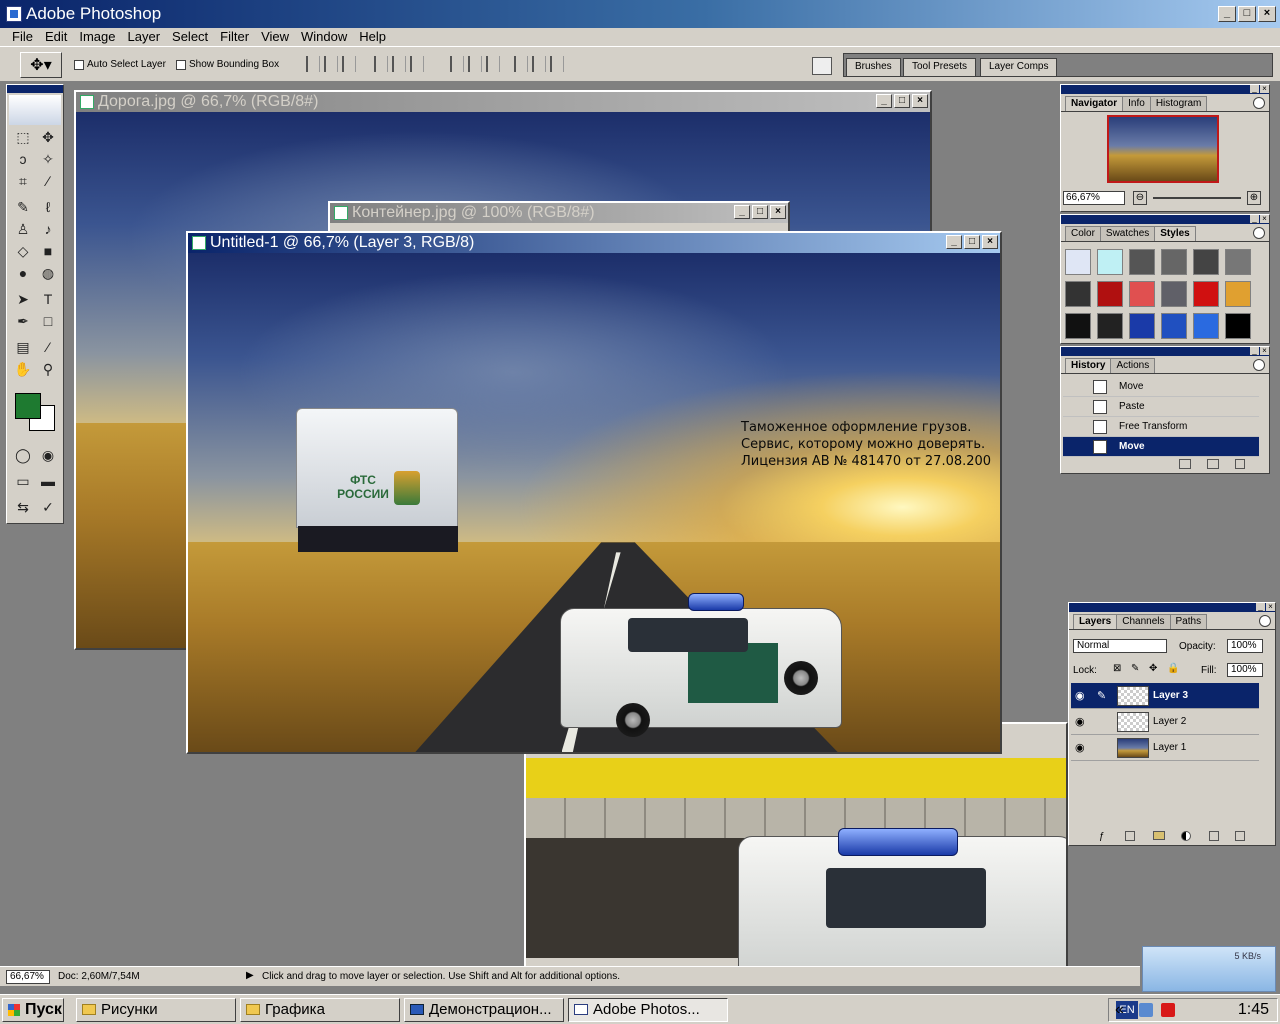  What do you see at coordinates (1247, 14) in the screenshot?
I see `maximize-button: □` at bounding box center [1247, 14].